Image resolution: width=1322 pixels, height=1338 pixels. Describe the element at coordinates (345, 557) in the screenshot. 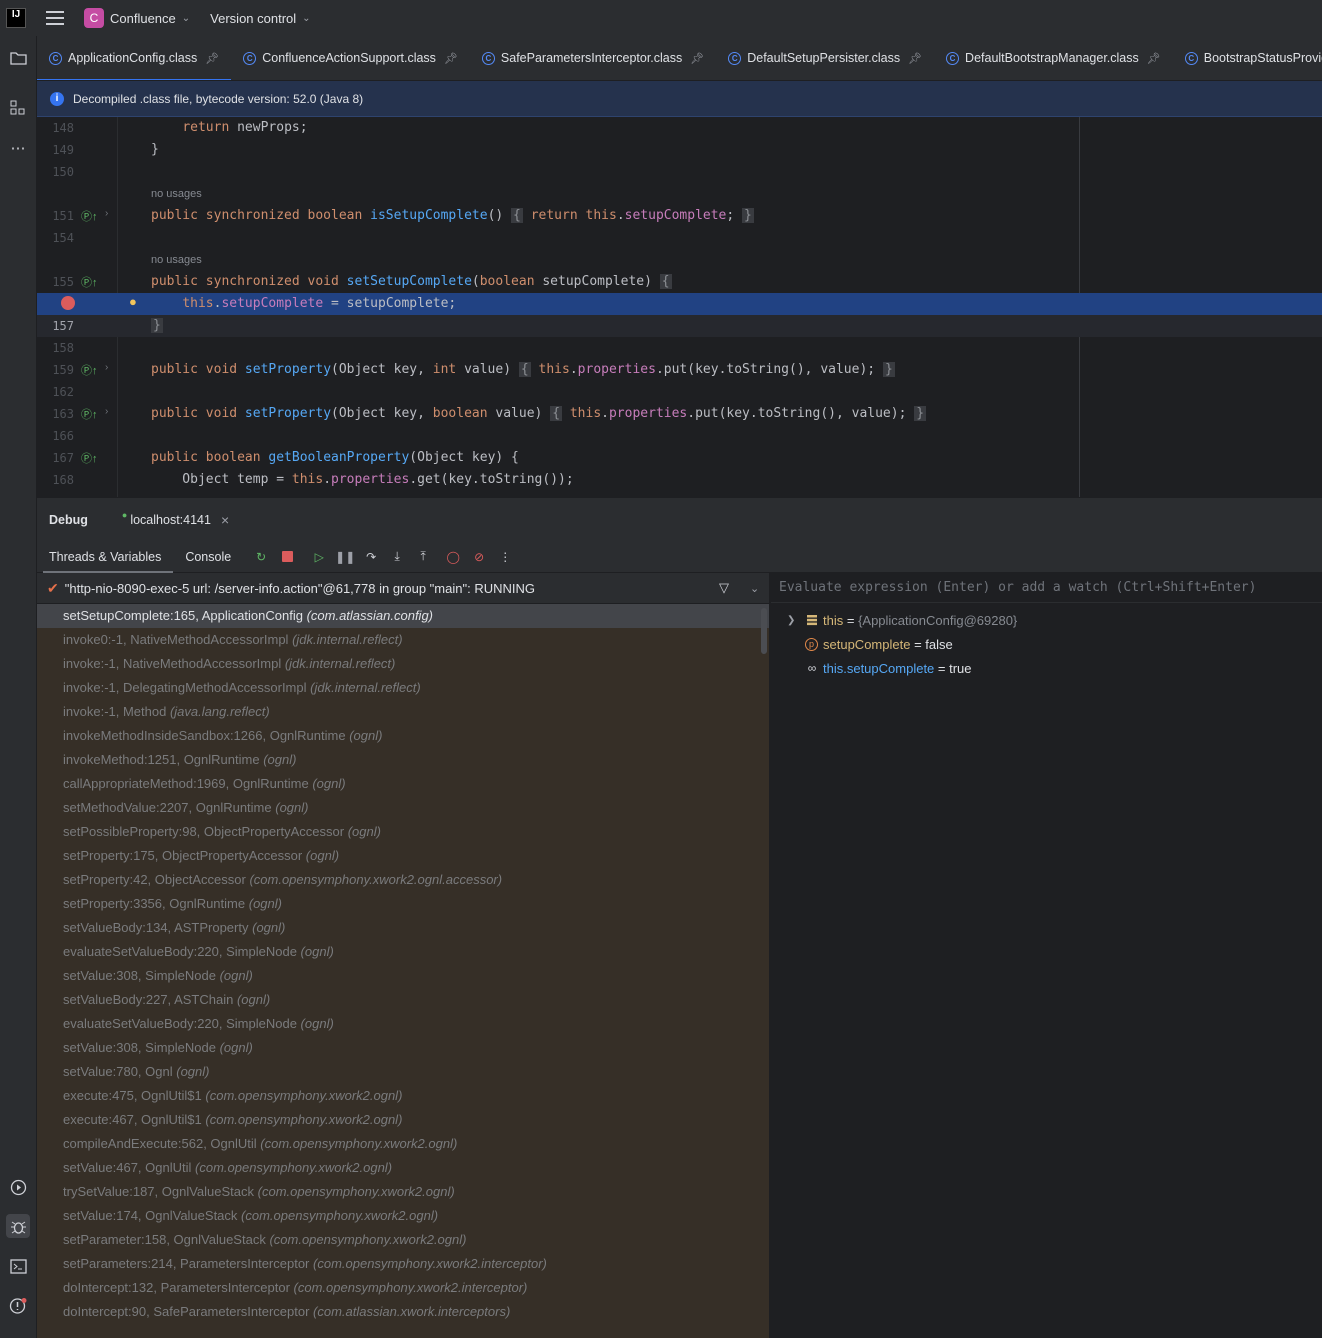

I see `pause-icon: ❚❚` at that location.